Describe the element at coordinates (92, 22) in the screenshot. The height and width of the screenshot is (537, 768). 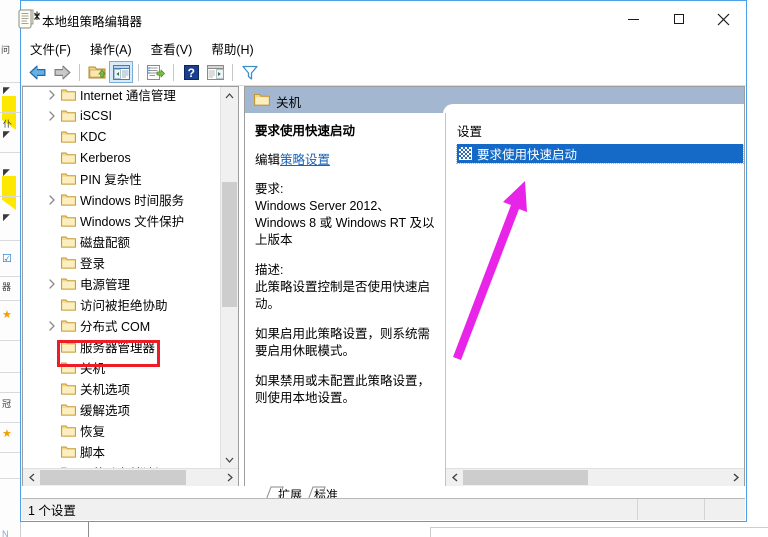
I see `window-title: 本地组策略编辑器` at that location.